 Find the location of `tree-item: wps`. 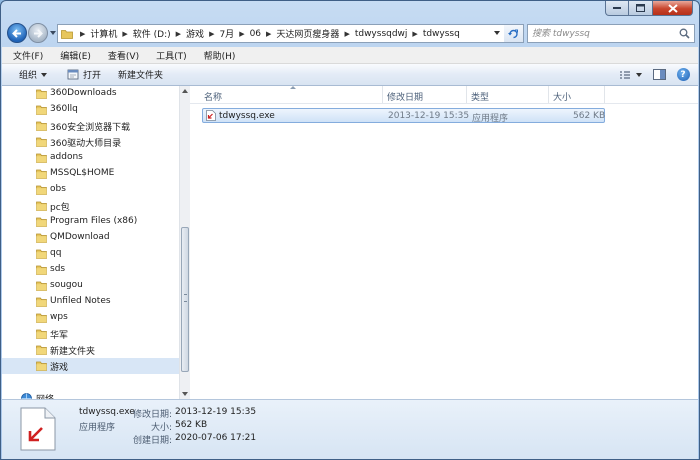

tree-item: wps is located at coordinates (90, 318).